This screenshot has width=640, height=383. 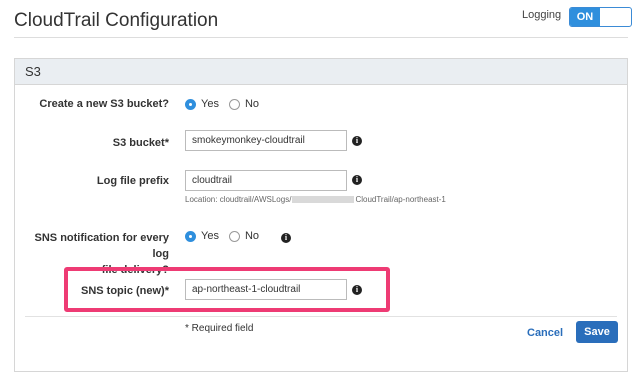 What do you see at coordinates (124, 291) in the screenshot?
I see `sns-topic-label: SNS topic (new)*` at bounding box center [124, 291].